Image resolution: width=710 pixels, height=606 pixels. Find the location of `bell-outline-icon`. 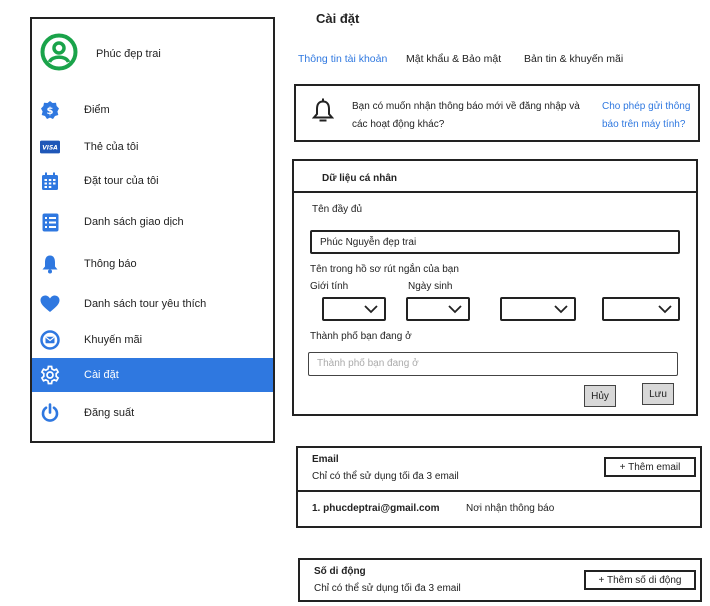

bell-outline-icon is located at coordinates (323, 112).